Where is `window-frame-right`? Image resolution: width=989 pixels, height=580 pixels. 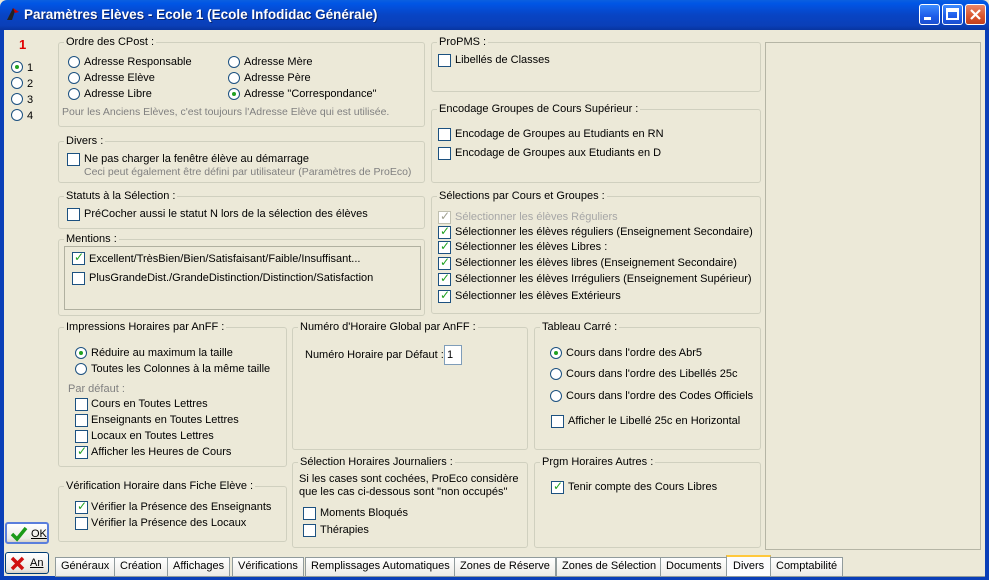
window-frame-right is located at coordinates (987, 305).